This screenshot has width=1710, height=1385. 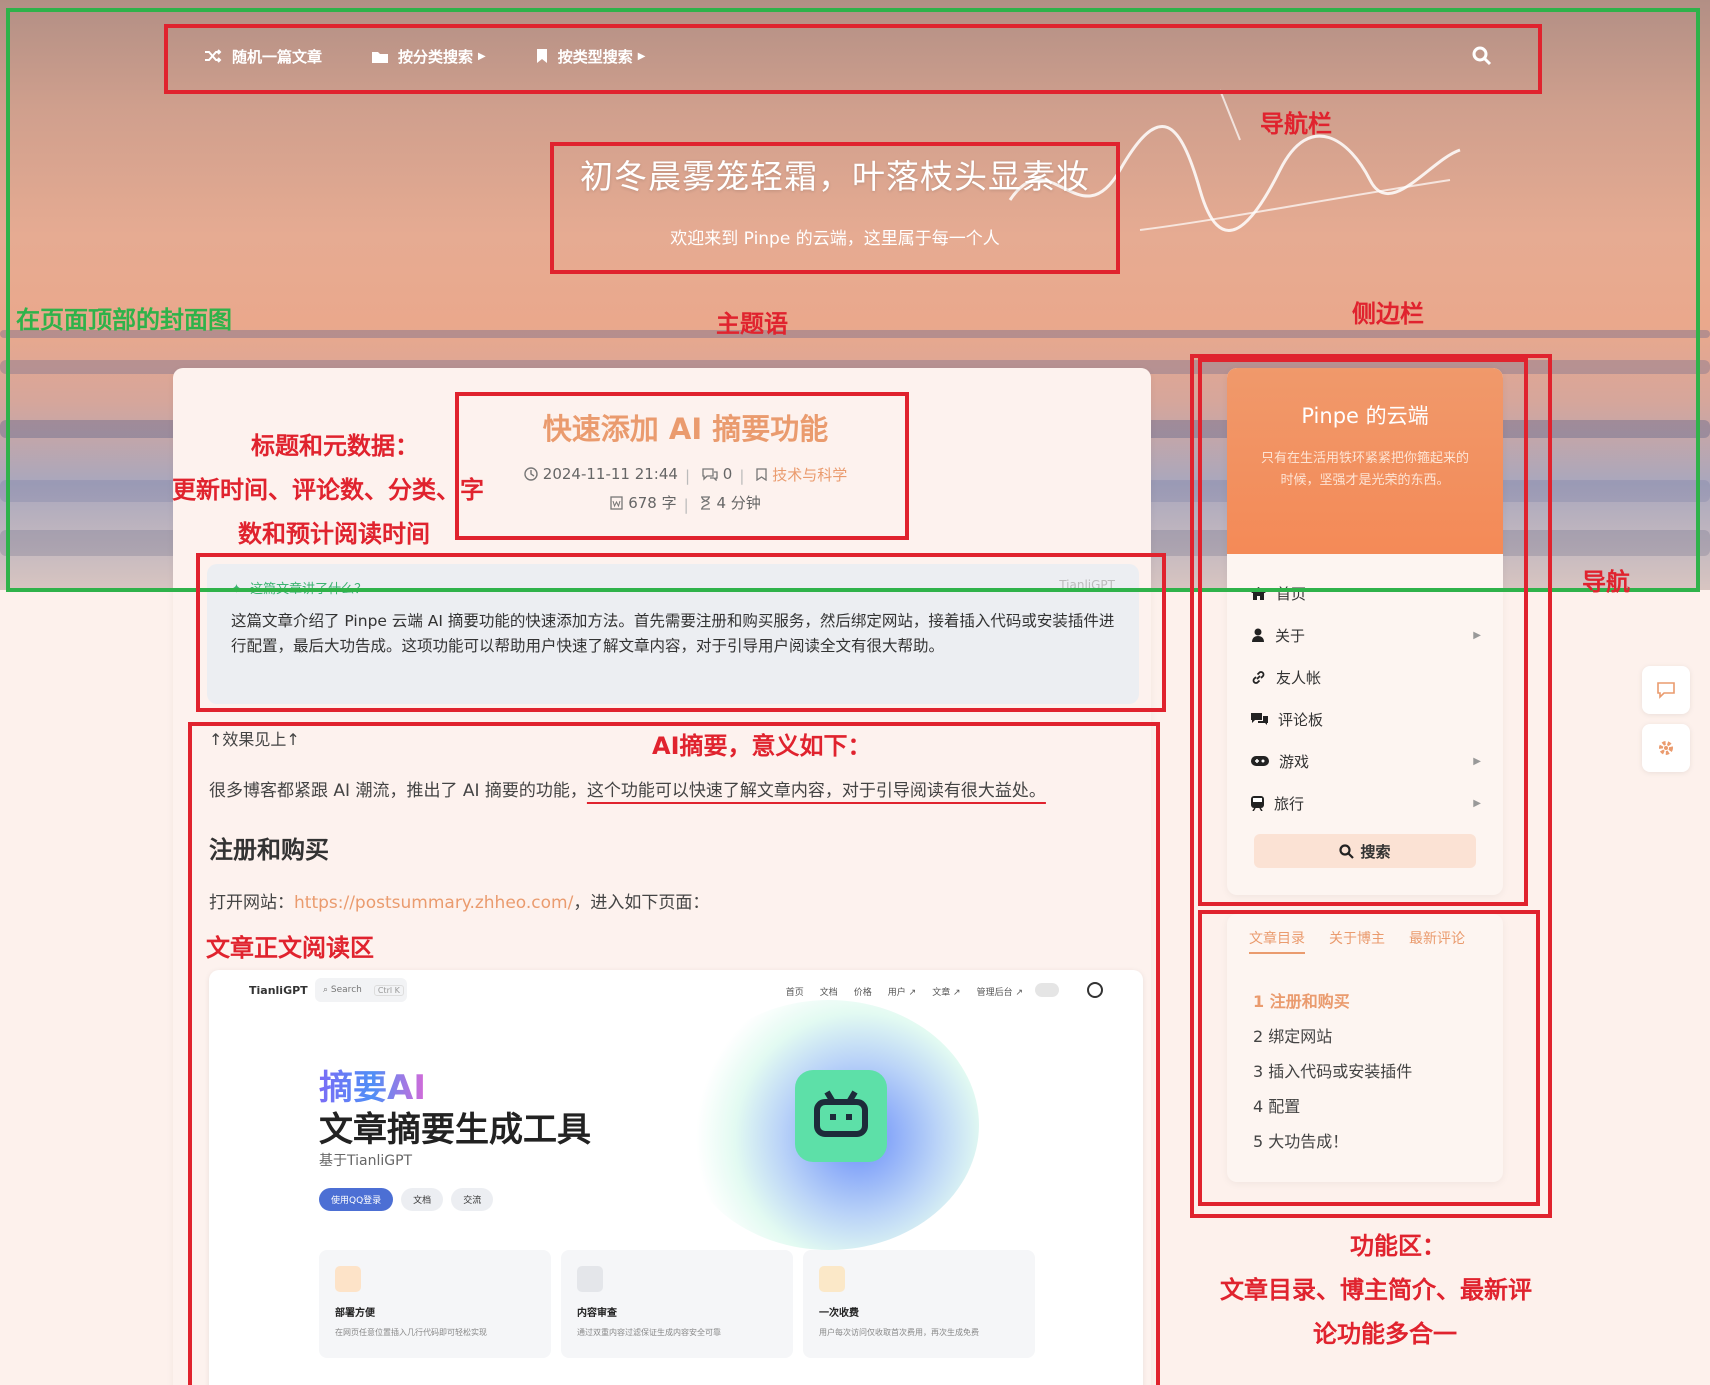 I want to click on annotation-sidebar-label: 侧边栏, so click(x=1388, y=314).